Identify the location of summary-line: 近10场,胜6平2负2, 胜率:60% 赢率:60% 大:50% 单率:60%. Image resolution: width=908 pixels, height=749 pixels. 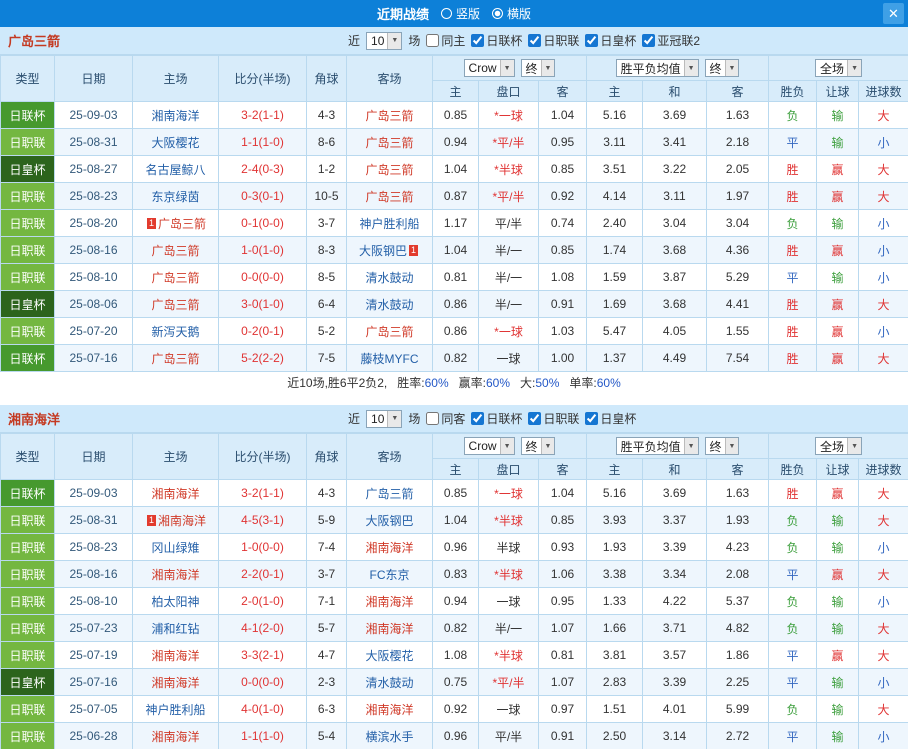
(454, 383).